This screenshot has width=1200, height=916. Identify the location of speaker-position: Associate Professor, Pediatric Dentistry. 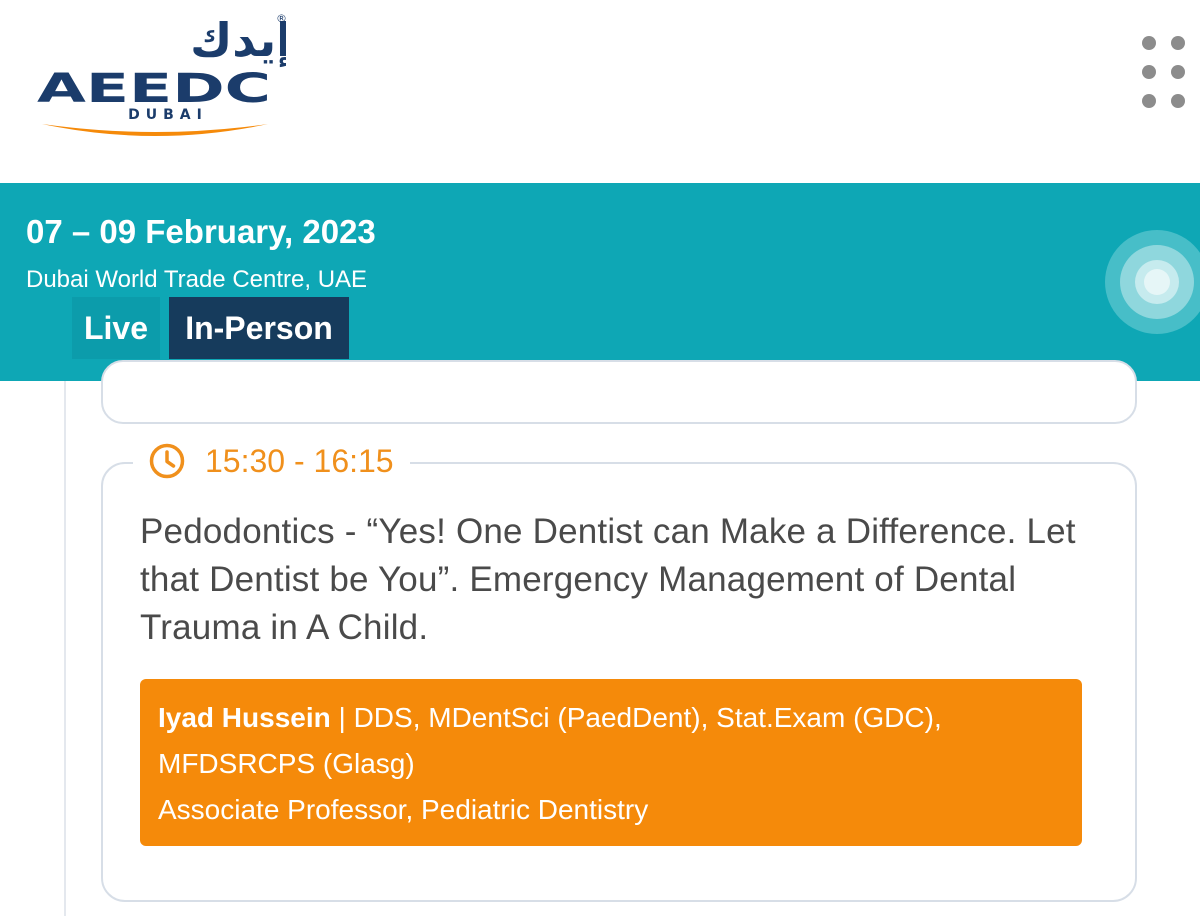
(403, 809).